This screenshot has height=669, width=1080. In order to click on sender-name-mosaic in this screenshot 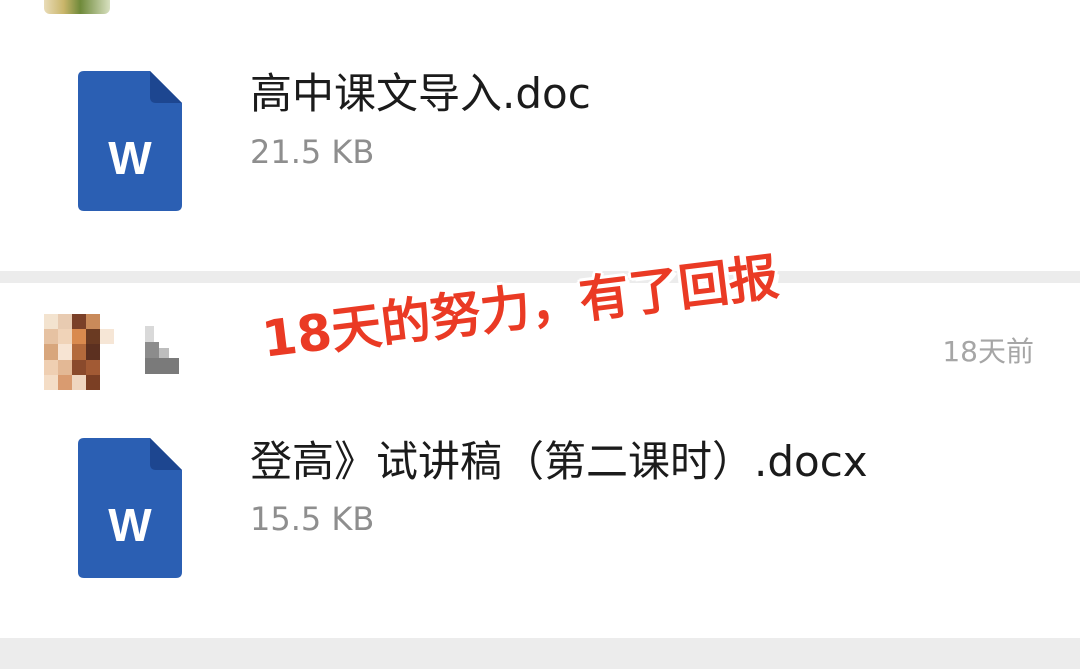, I will do `click(162, 350)`.